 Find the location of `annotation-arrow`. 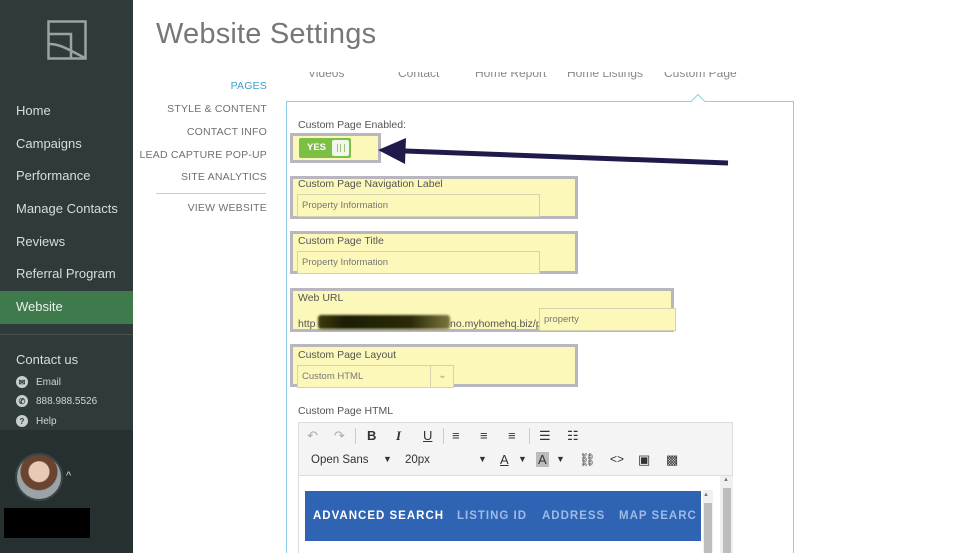

annotation-arrow is located at coordinates (553, 152).